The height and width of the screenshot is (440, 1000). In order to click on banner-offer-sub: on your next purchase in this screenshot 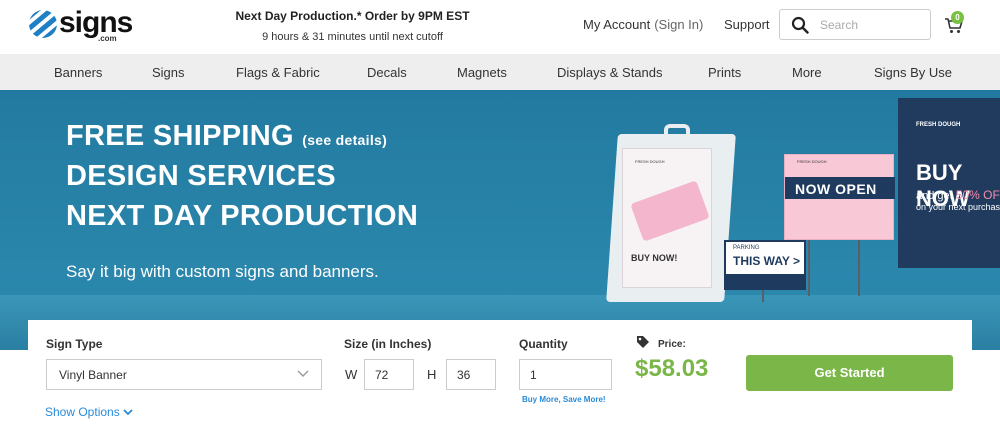, I will do `click(958, 207)`.